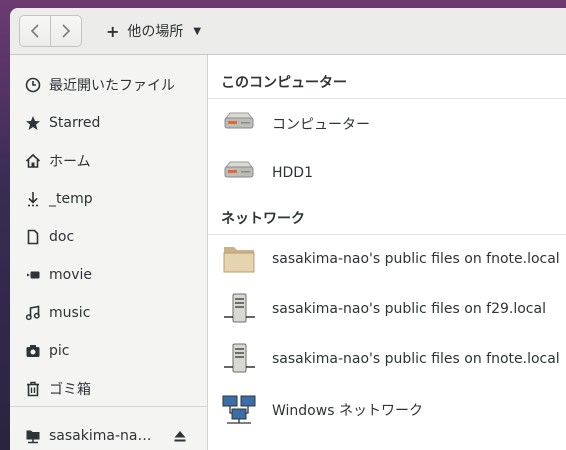 The width and height of the screenshot is (566, 450). What do you see at coordinates (70, 390) in the screenshot?
I see `sidebar-item-label: ゴミ箱` at bounding box center [70, 390].